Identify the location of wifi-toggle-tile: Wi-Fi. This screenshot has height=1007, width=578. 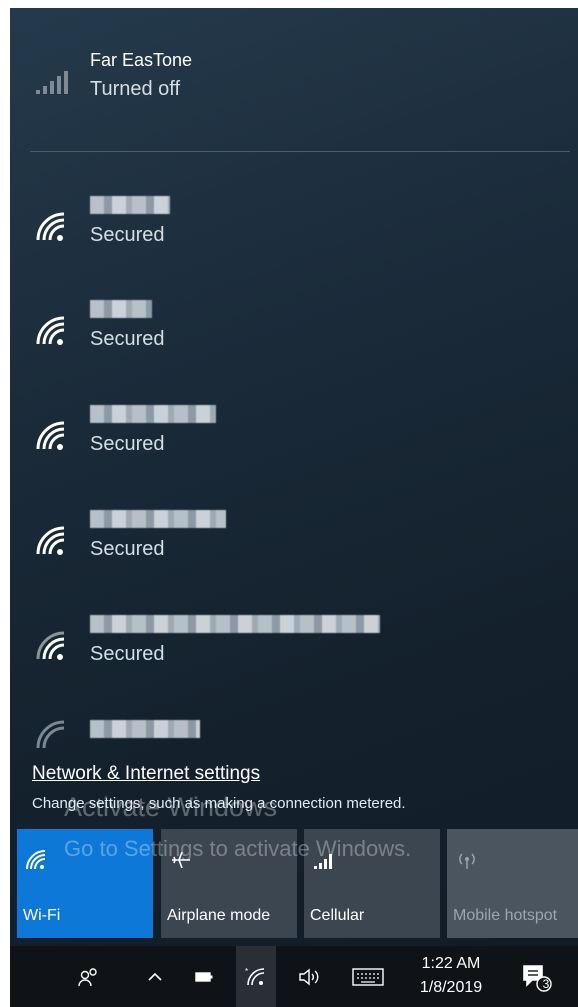
(85, 883).